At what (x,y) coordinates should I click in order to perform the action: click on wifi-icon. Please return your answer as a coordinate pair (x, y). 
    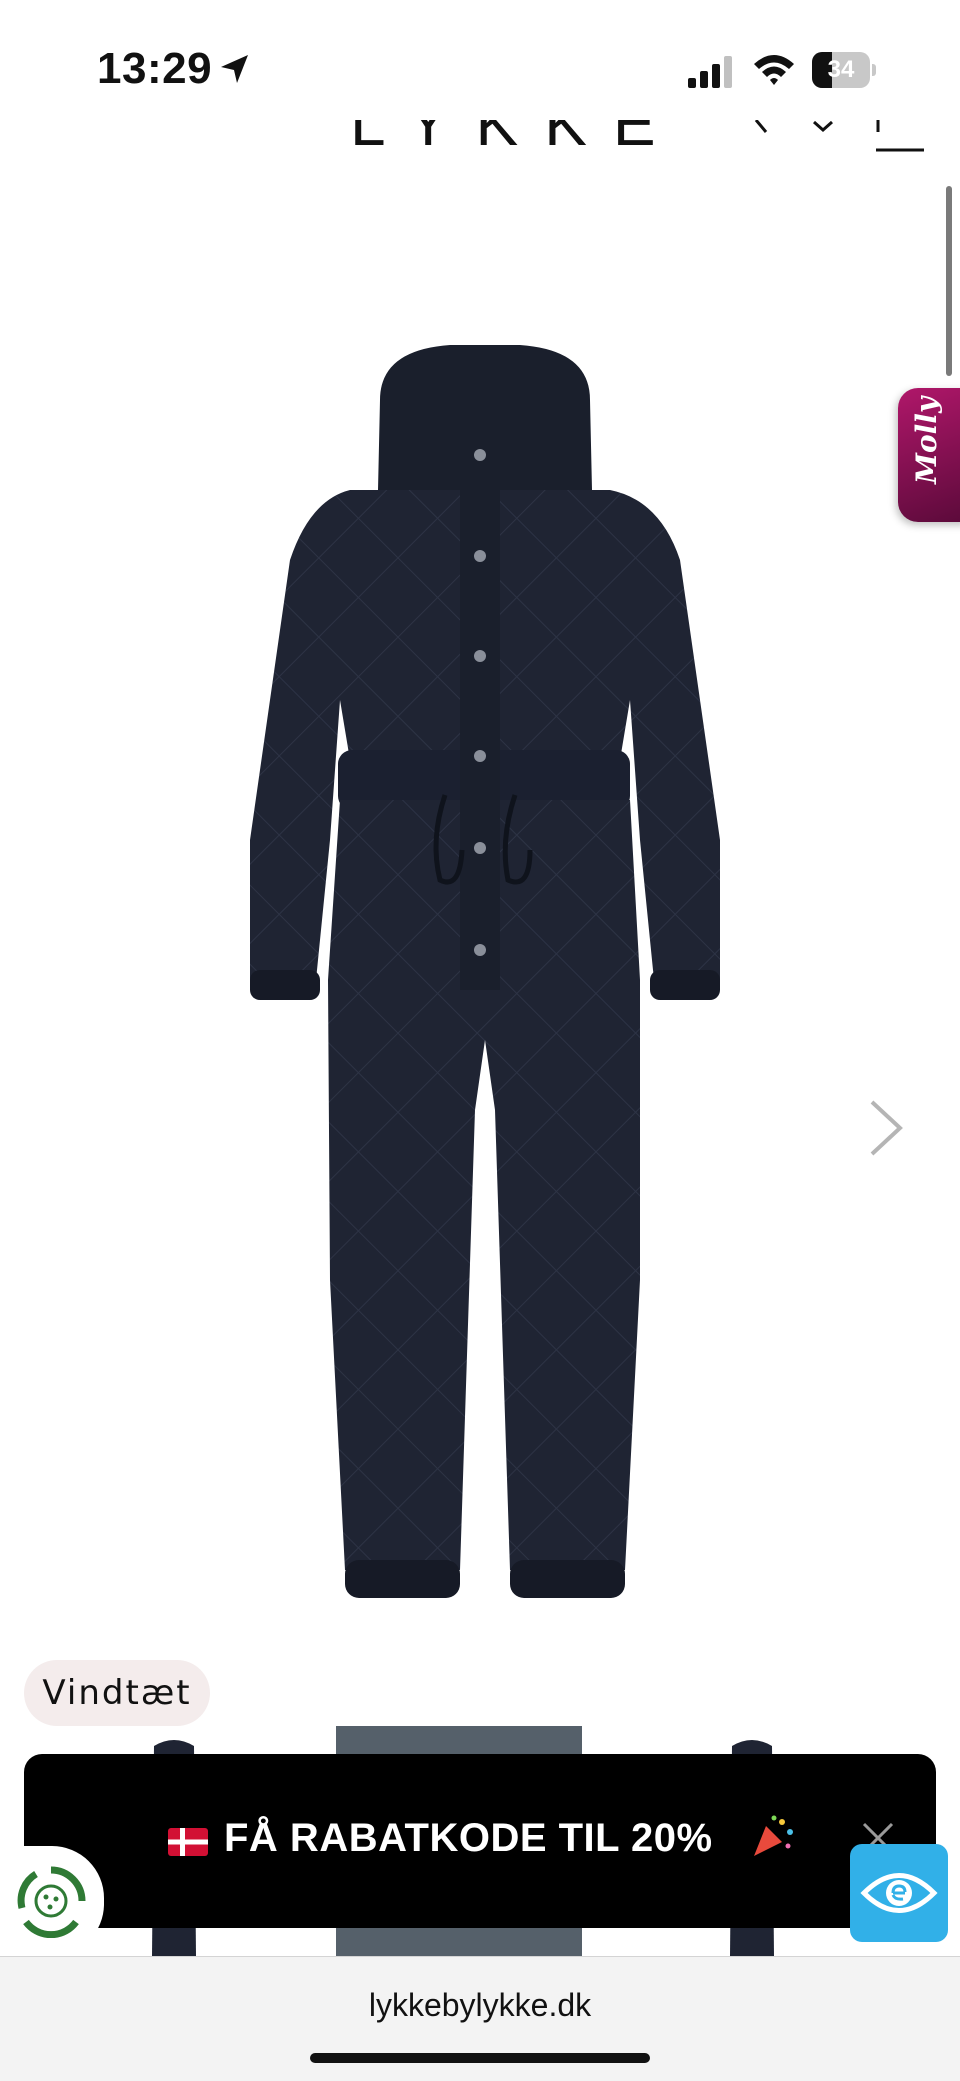
    Looking at the image, I should click on (774, 70).